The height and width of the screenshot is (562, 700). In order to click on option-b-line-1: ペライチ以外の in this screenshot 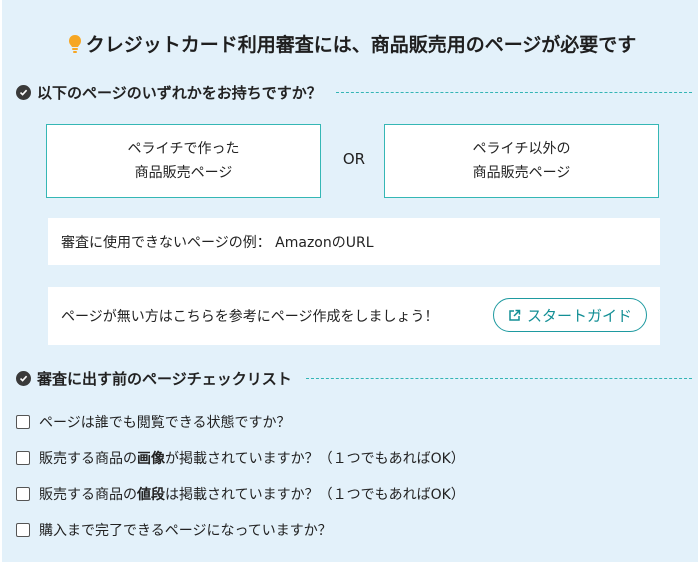, I will do `click(521, 149)`.